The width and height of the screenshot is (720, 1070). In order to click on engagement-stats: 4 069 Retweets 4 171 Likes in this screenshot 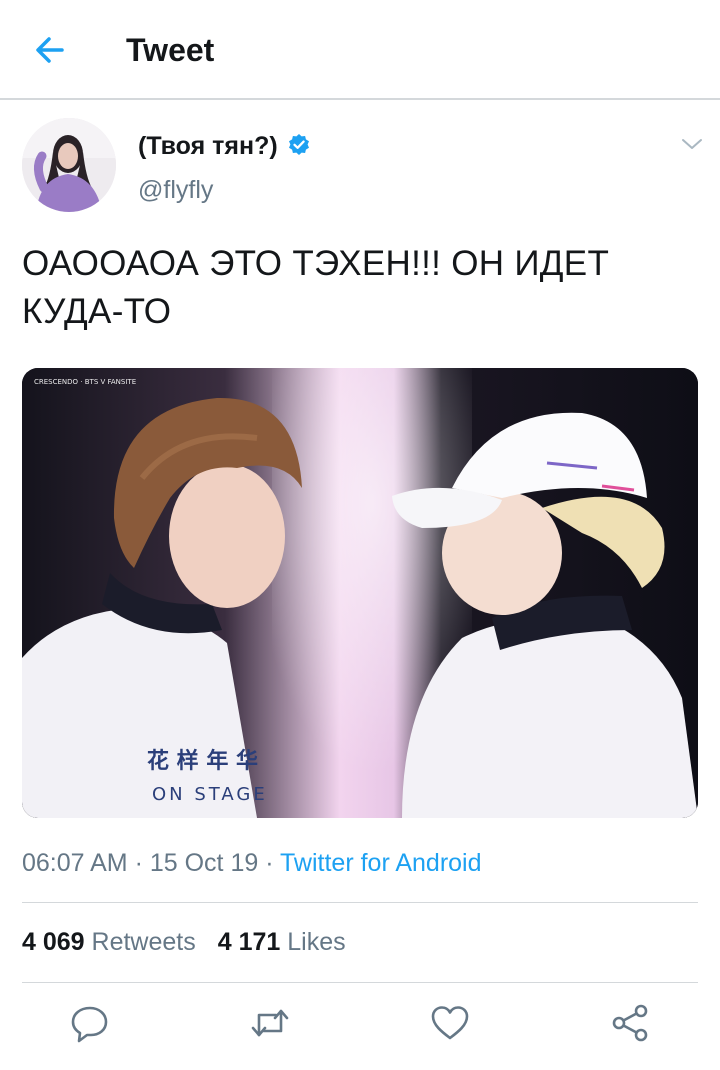, I will do `click(184, 942)`.